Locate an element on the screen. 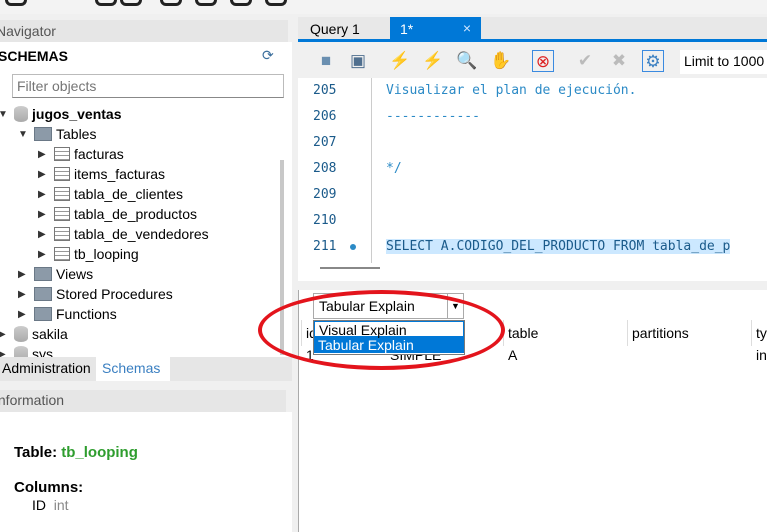 Image resolution: width=767 pixels, height=532 pixels. code-line: Visualizar el plan de ejecución. is located at coordinates (511, 90).